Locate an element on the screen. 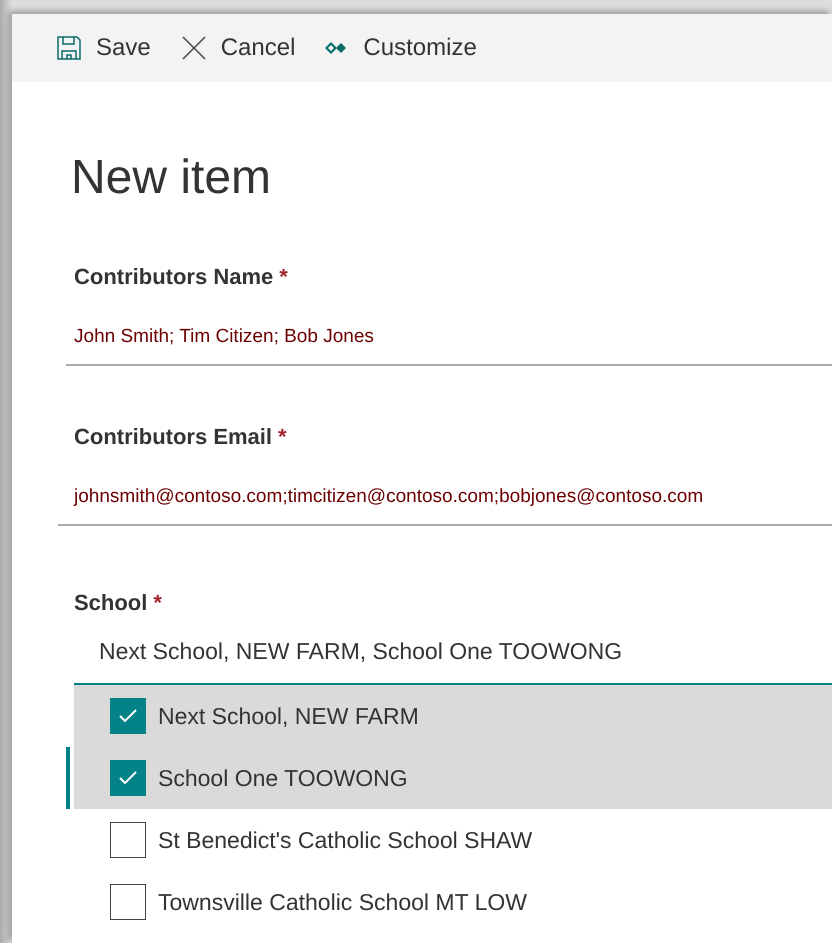 Image resolution: width=832 pixels, height=943 pixels. field-label: School is located at coordinates (111, 603).